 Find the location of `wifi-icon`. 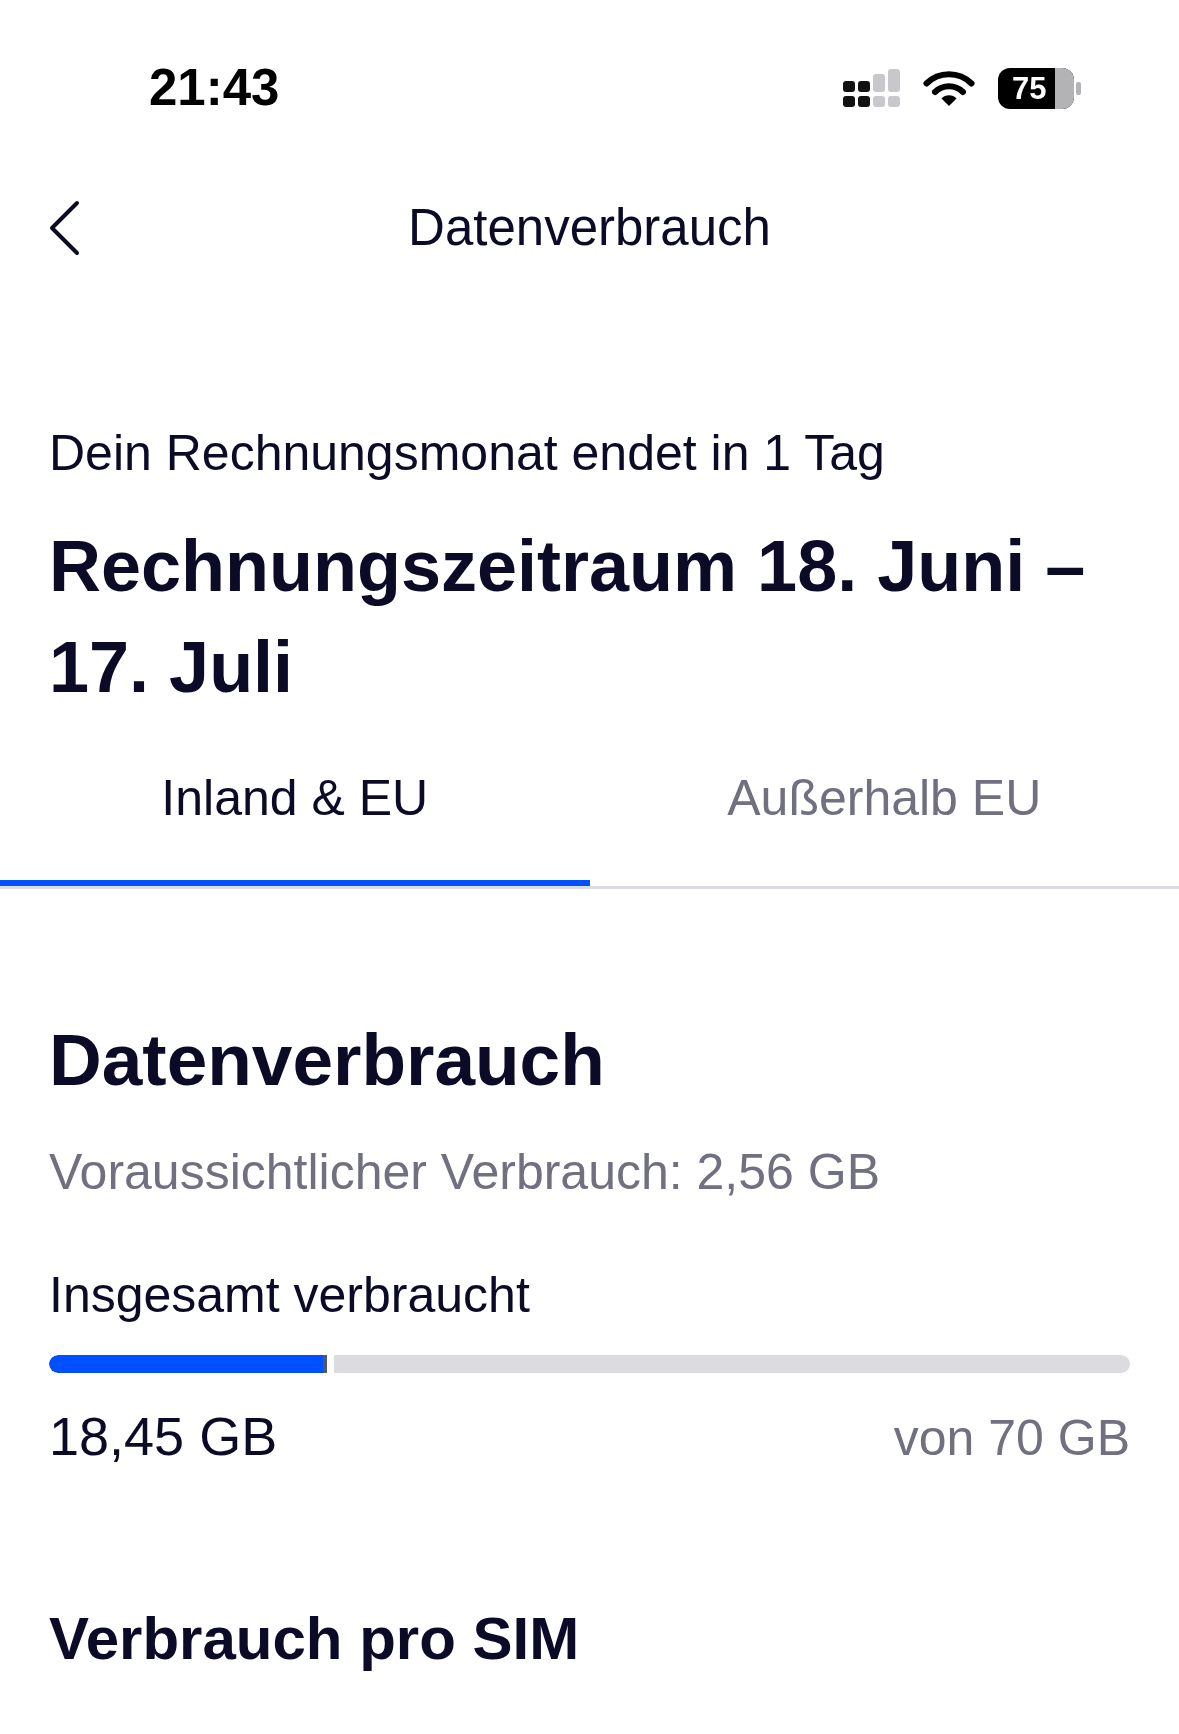

wifi-icon is located at coordinates (949, 88).